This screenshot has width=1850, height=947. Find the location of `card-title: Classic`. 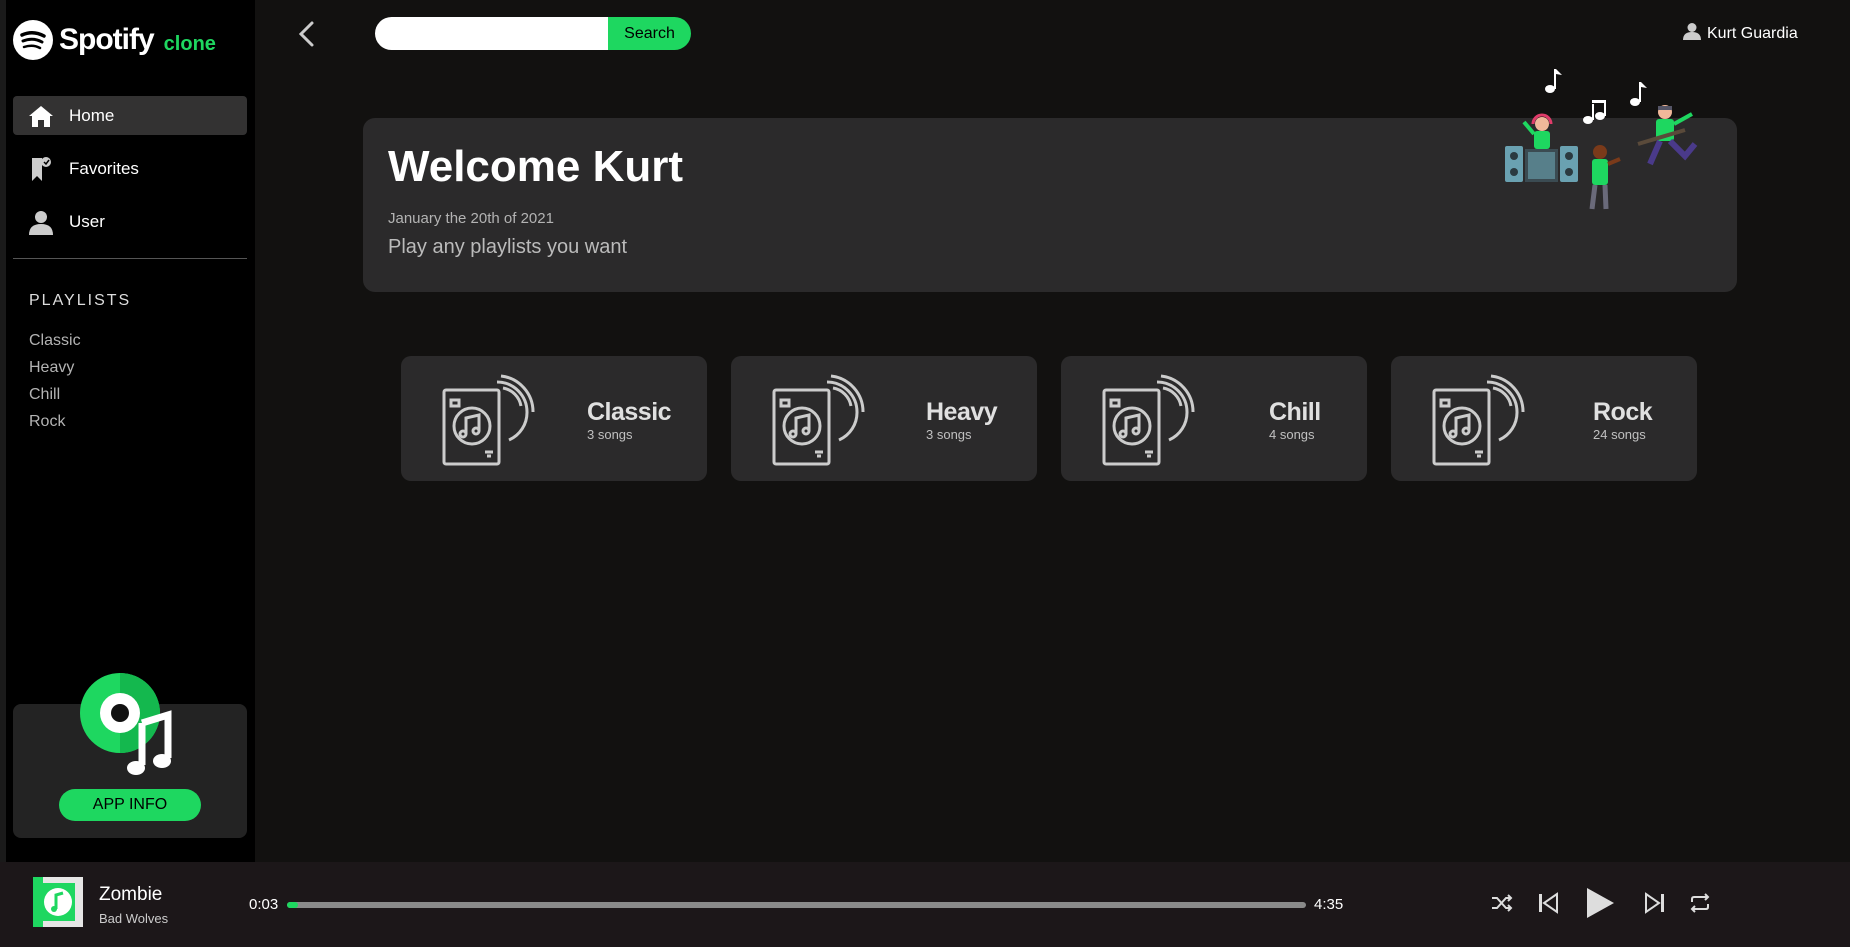

card-title: Classic is located at coordinates (629, 412).